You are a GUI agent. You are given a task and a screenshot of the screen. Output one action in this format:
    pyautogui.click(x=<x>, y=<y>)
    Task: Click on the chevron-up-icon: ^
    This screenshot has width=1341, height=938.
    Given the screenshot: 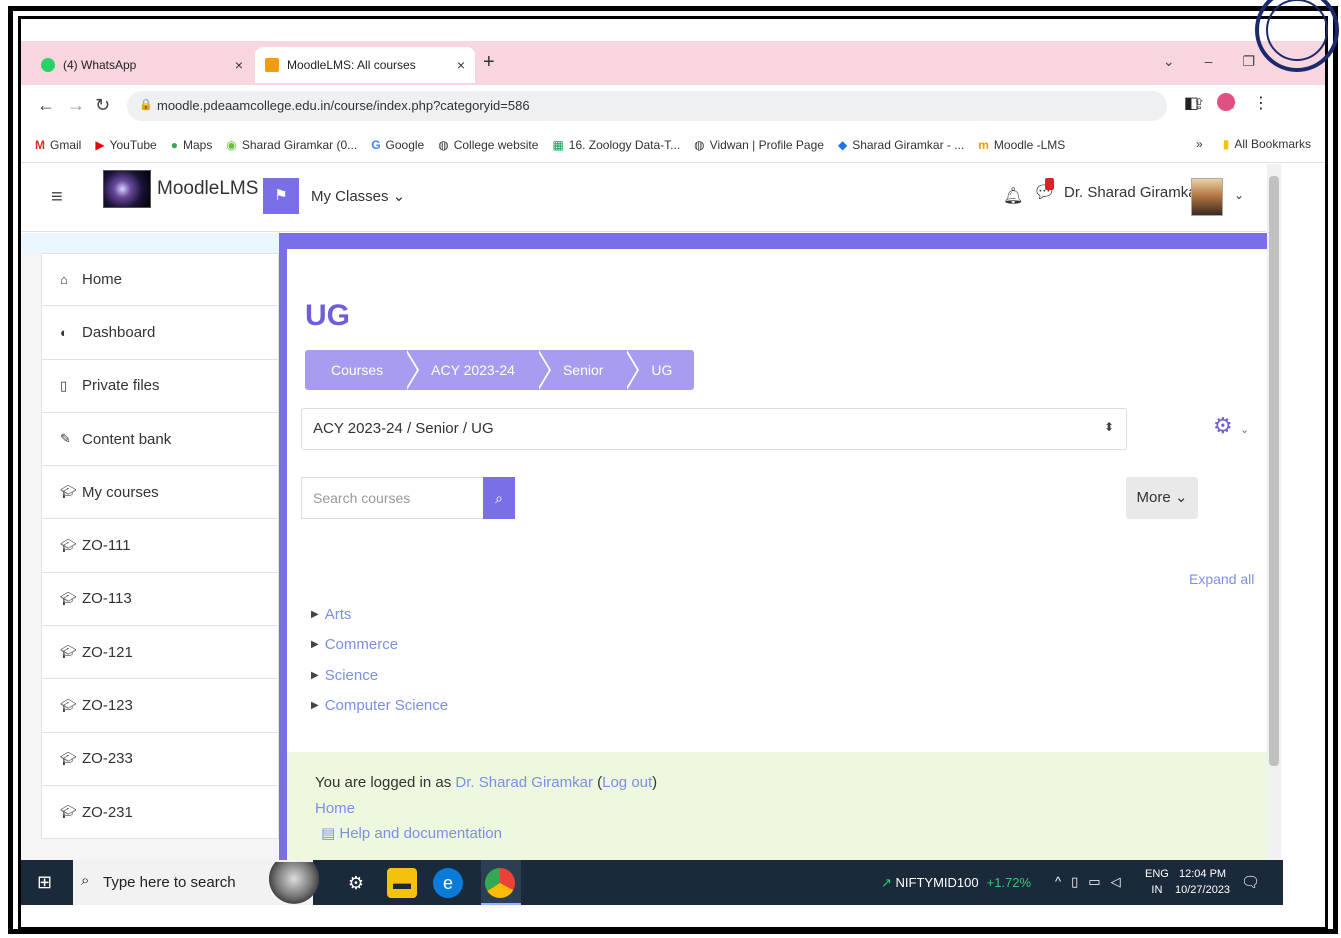 What is the action you would take?
    pyautogui.click(x=1058, y=882)
    